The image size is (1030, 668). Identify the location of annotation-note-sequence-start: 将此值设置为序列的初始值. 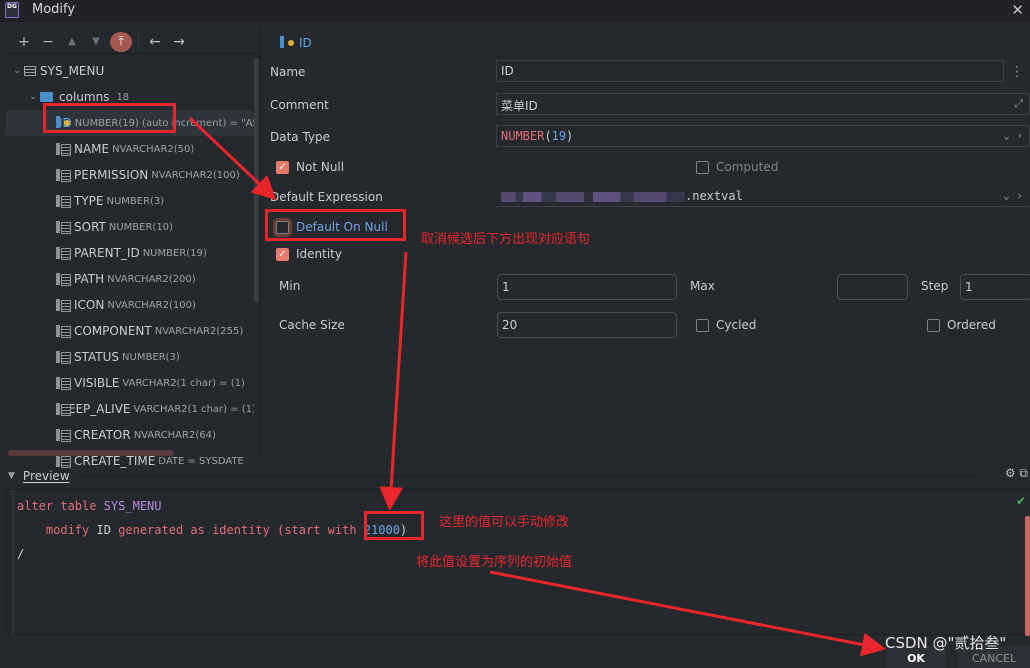
(494, 562).